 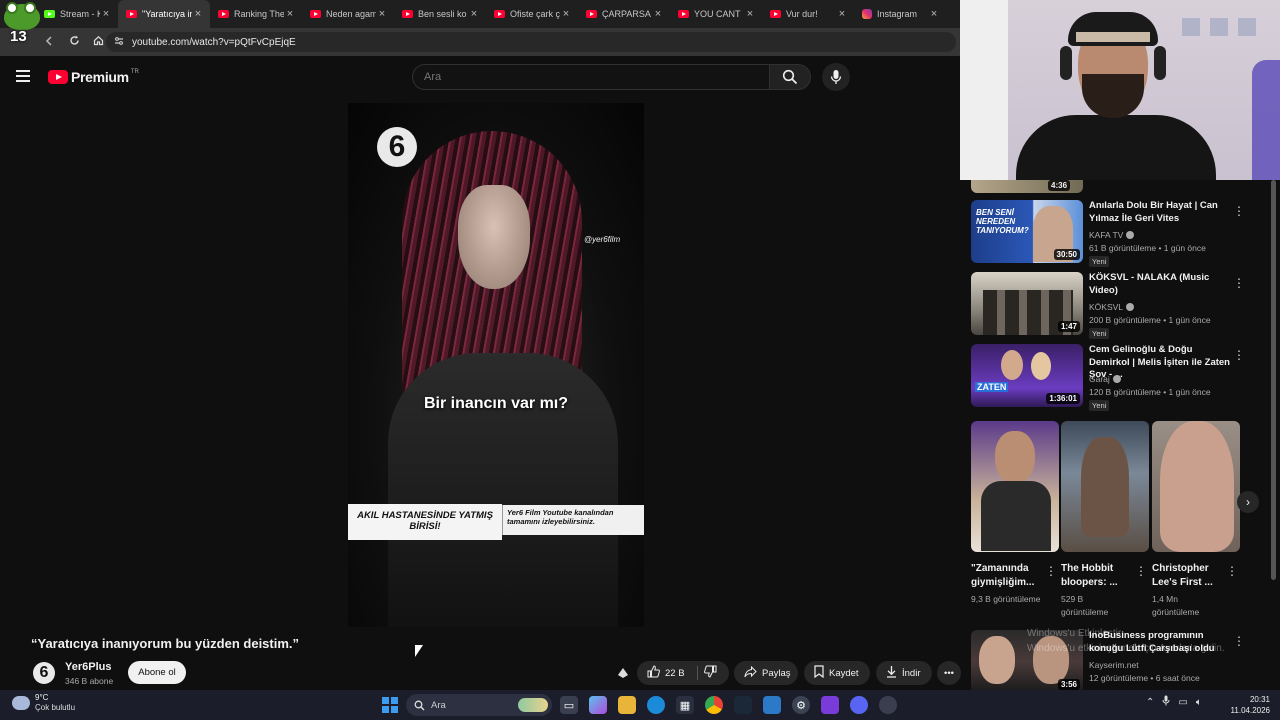 I want to click on duration-badge: 4:36, so click(x=1059, y=185).